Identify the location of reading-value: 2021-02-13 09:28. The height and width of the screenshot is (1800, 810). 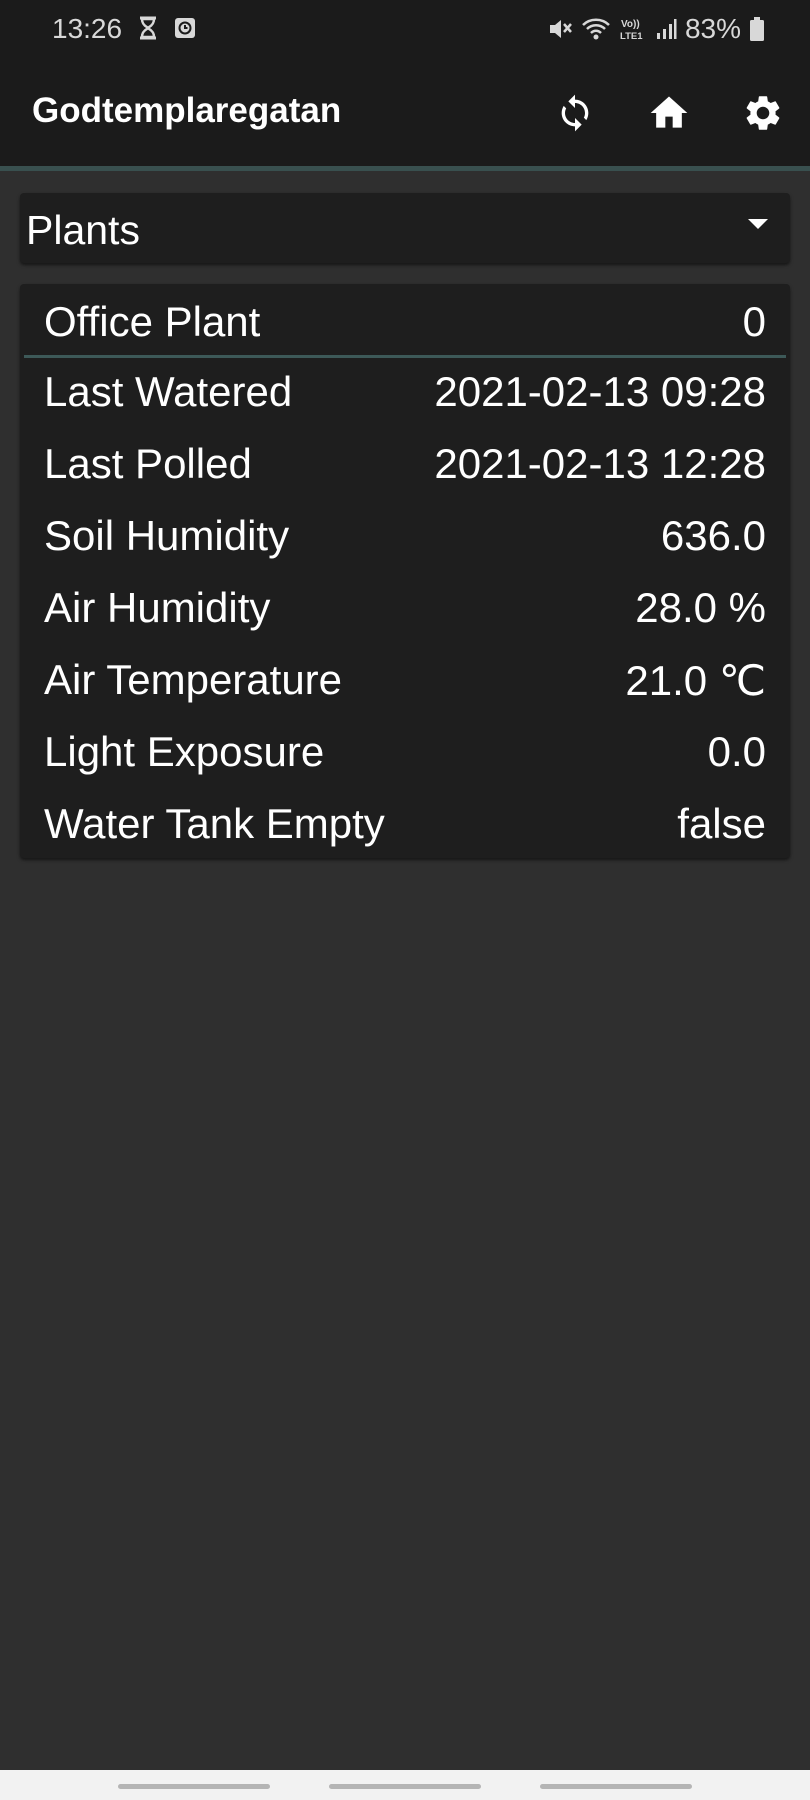
(600, 391).